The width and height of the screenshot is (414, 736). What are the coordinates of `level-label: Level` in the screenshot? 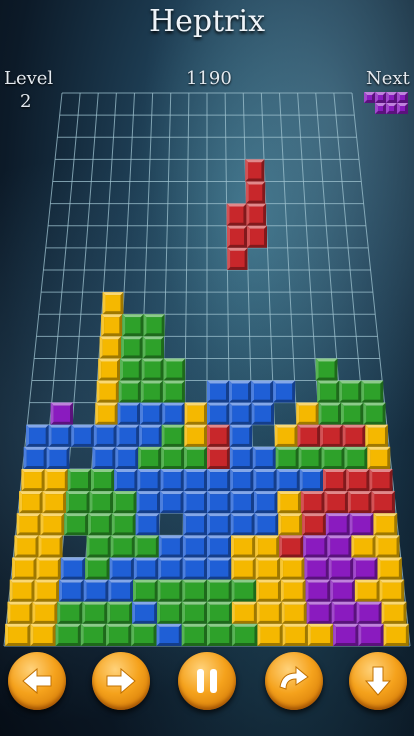 It's located at (29, 78).